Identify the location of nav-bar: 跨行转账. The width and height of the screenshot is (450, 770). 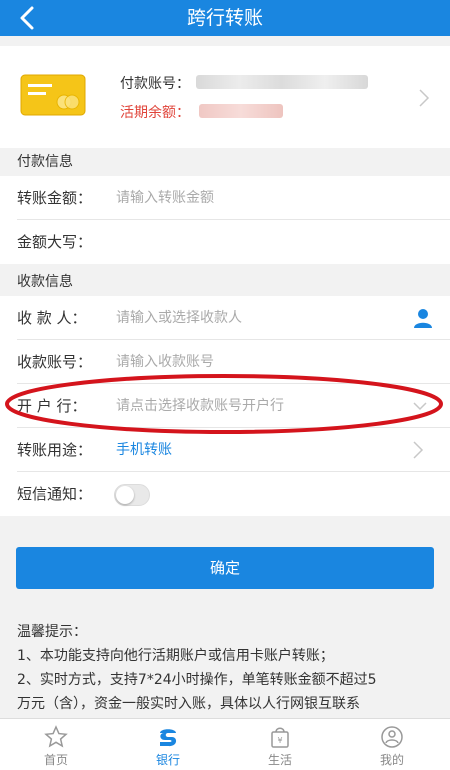
(225, 18).